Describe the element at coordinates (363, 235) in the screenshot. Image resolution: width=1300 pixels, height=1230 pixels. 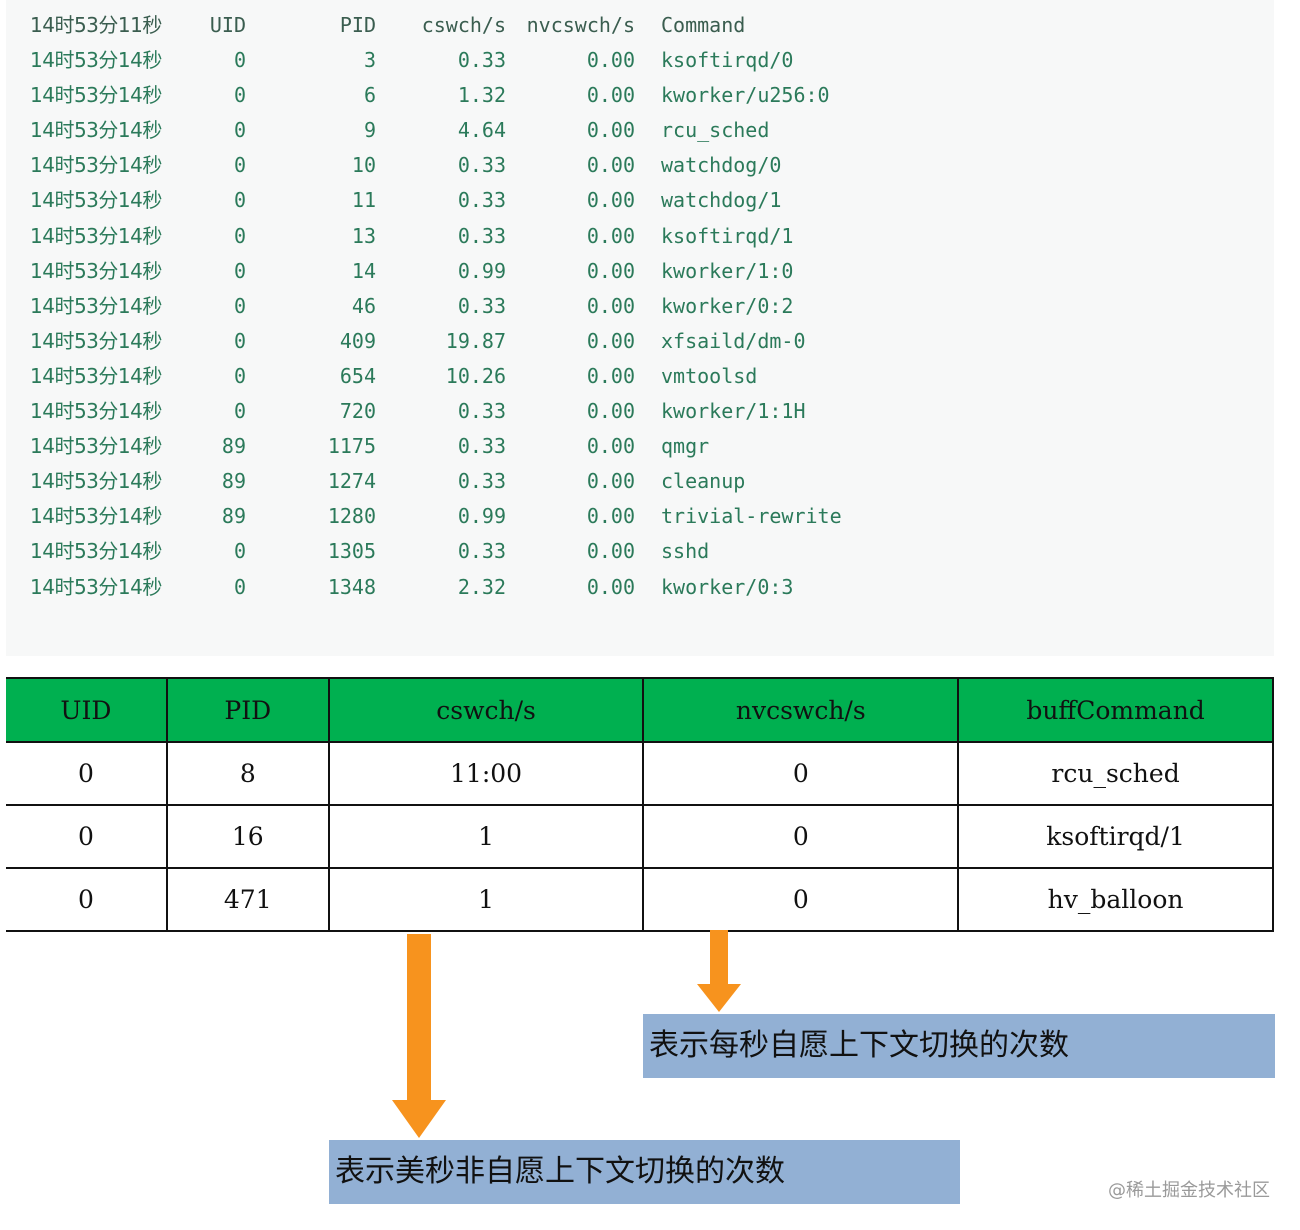
I see `row-pid: 13` at that location.